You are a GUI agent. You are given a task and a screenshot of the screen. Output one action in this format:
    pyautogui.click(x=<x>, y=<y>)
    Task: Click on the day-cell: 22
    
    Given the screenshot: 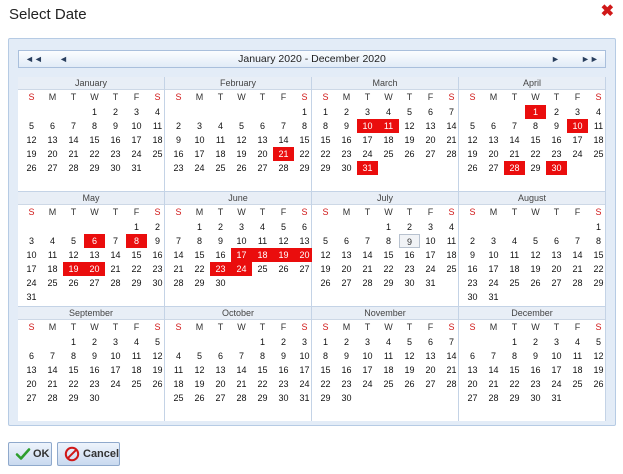 What is the action you would take?
    pyautogui.click(x=598, y=269)
    